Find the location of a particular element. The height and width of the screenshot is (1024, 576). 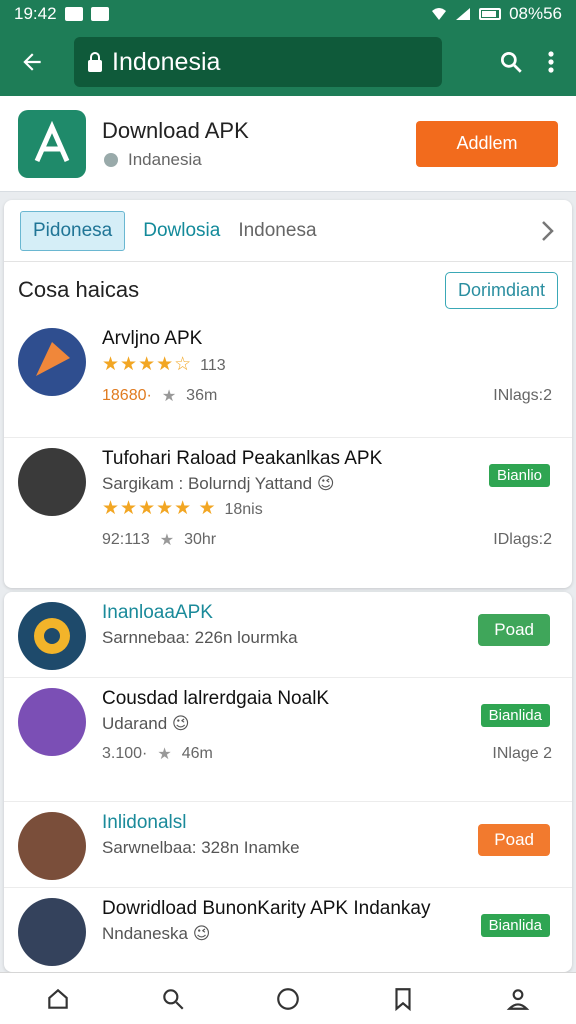

nav-search is located at coordinates (173, 999).